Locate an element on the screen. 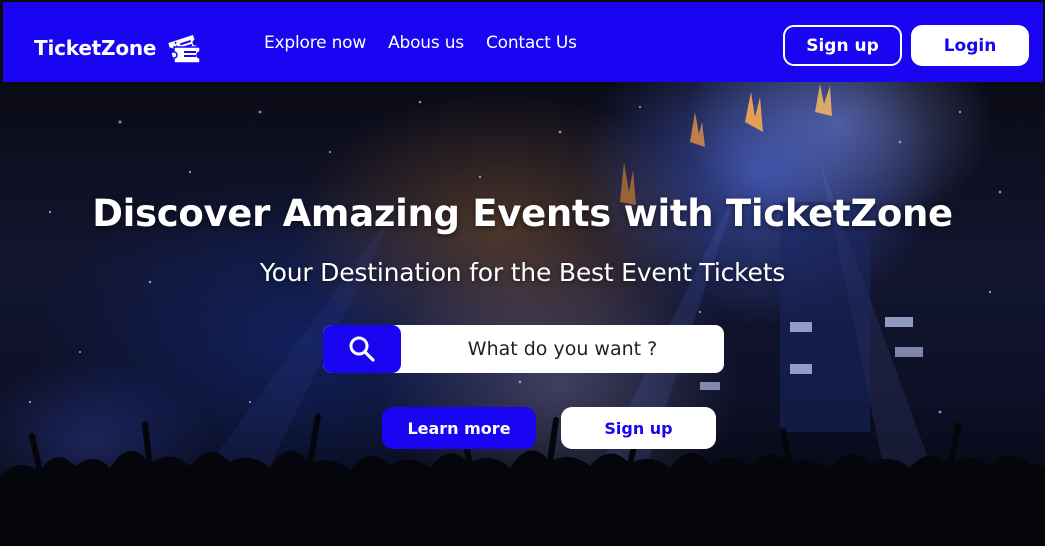  search-input is located at coordinates (562, 349).